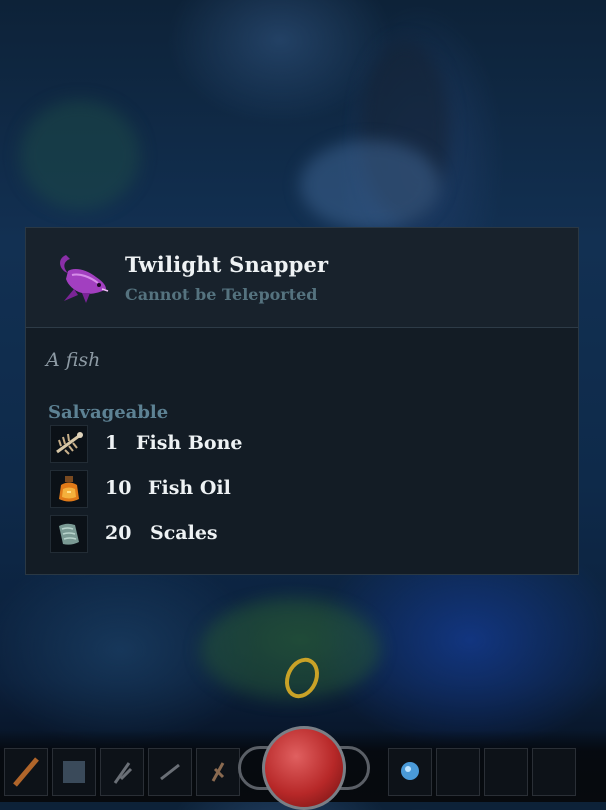  Describe the element at coordinates (108, 412) in the screenshot. I see `salvageable-label: Salvageable` at that location.